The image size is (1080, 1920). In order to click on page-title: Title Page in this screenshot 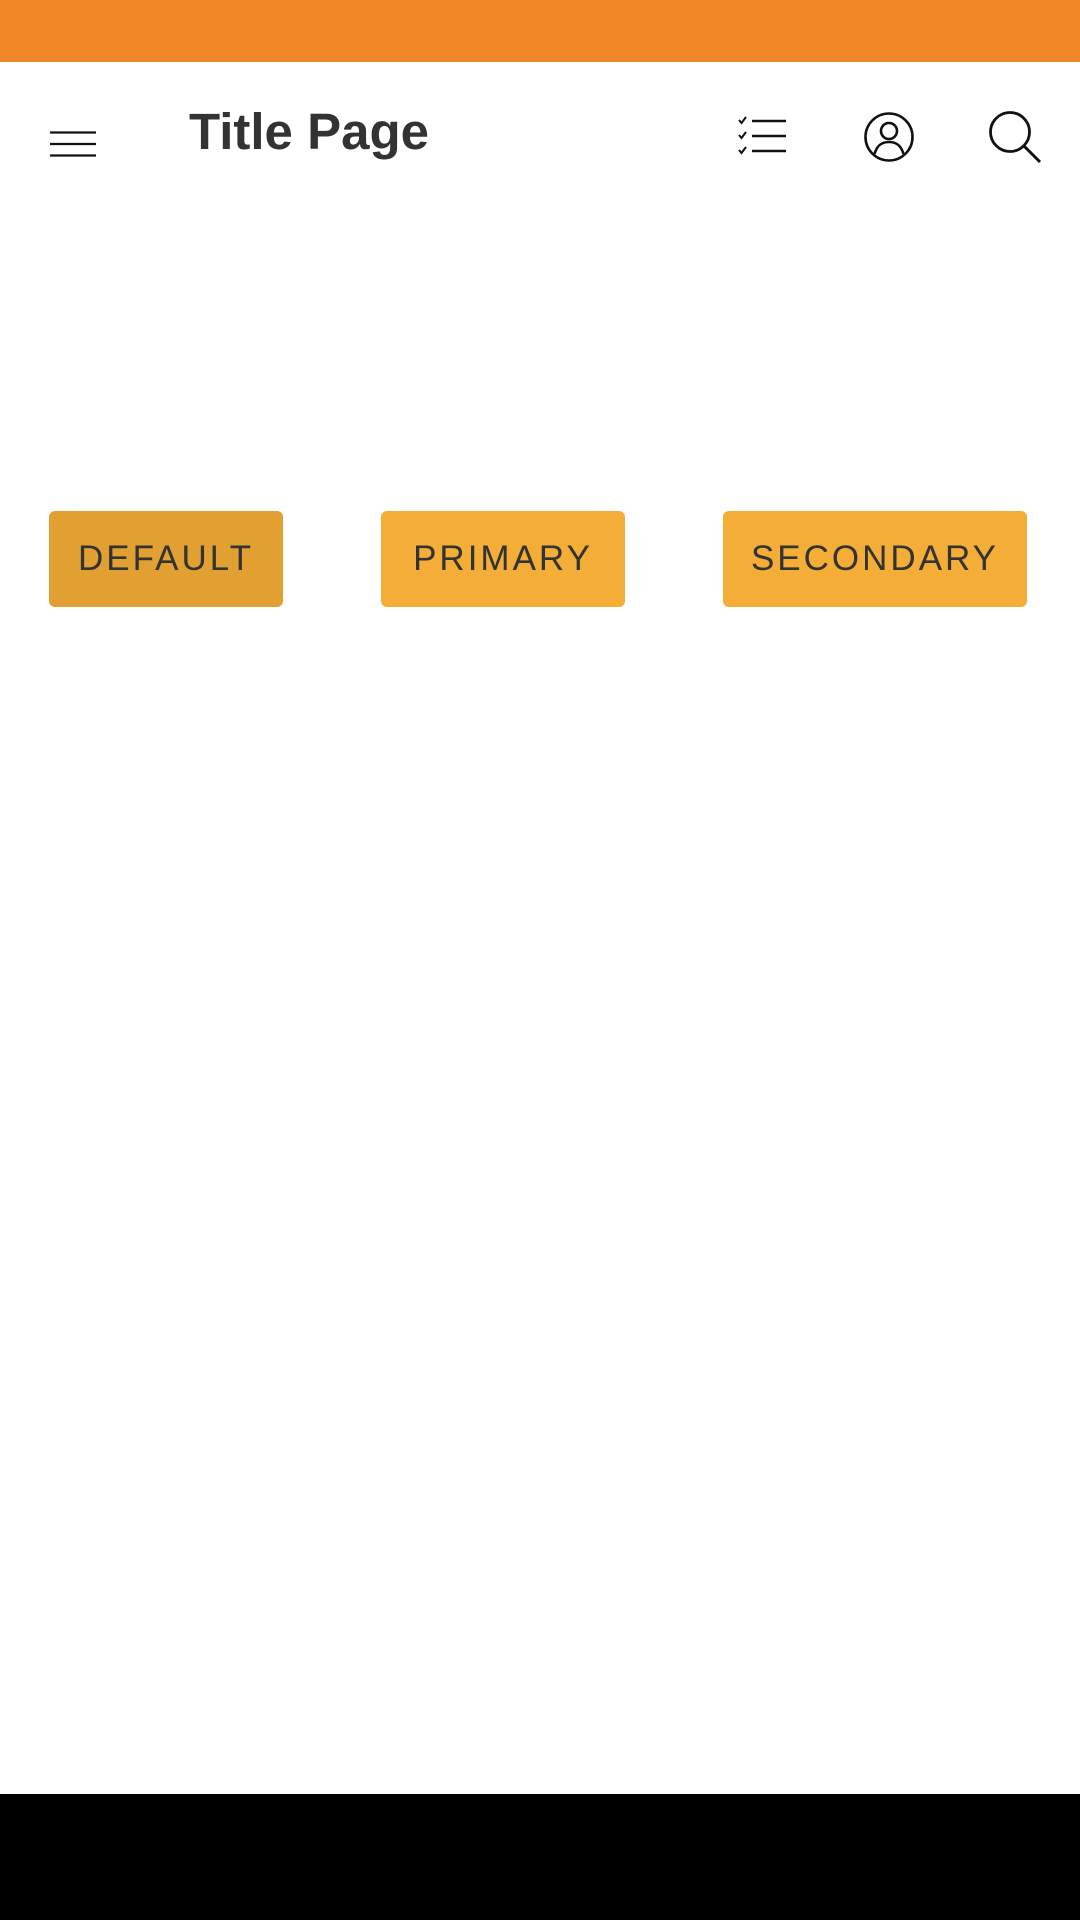, I will do `click(309, 131)`.